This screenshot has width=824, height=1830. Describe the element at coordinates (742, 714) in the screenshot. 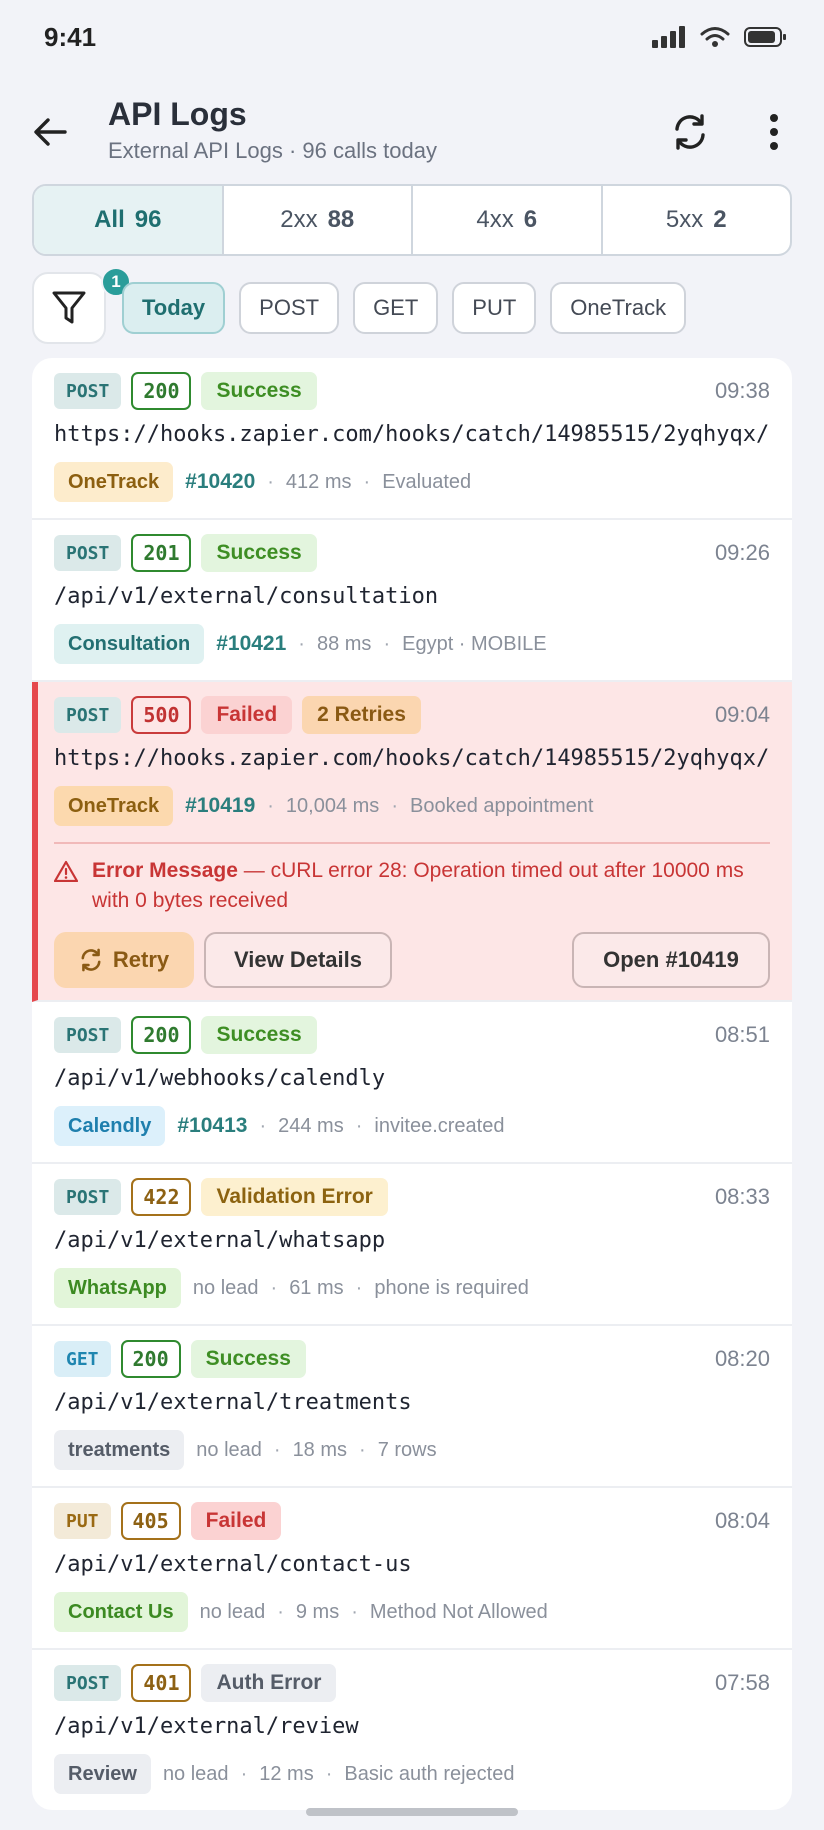

I see `log-time: 09:04` at that location.